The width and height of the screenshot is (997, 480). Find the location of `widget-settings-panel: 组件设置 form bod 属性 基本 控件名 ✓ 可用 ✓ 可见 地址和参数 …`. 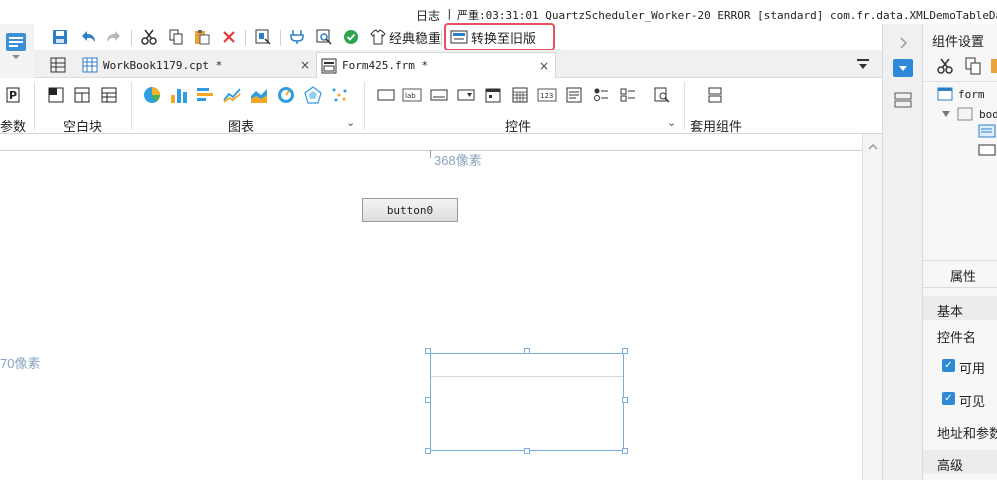

widget-settings-panel: 组件设置 form bod 属性 基本 控件名 ✓ 可用 ✓ 可见 地址和参数 … is located at coordinates (959, 252).